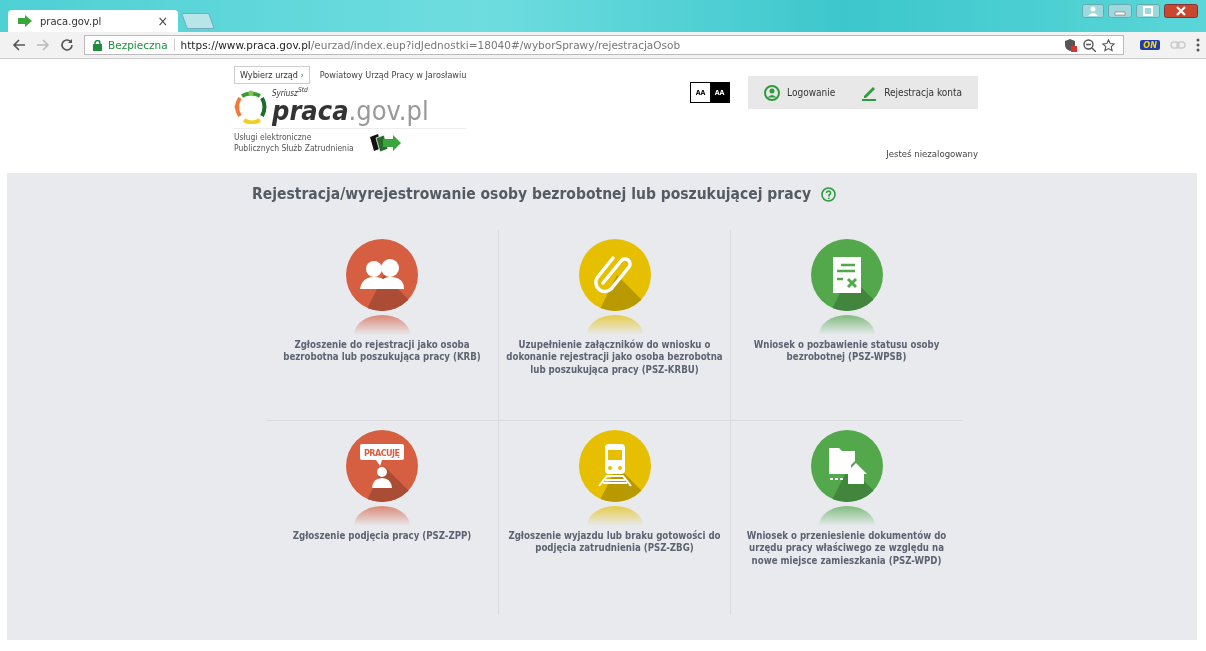  I want to click on page-title: Rejestracja/wyrejestrowanie osoby bezrobotnej lub poszukującej pracy, so click(531, 194).